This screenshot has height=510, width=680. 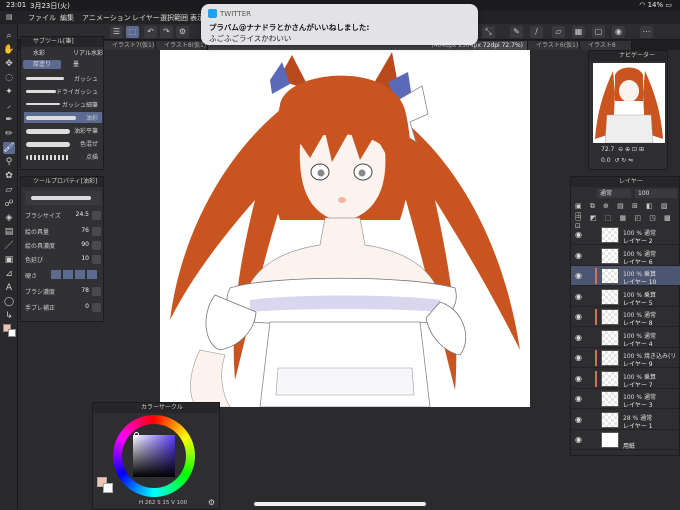 What do you see at coordinates (625, 276) in the screenshot?
I see `layer-row: ◉ 100 % 乗算 レイヤー 10` at bounding box center [625, 276].